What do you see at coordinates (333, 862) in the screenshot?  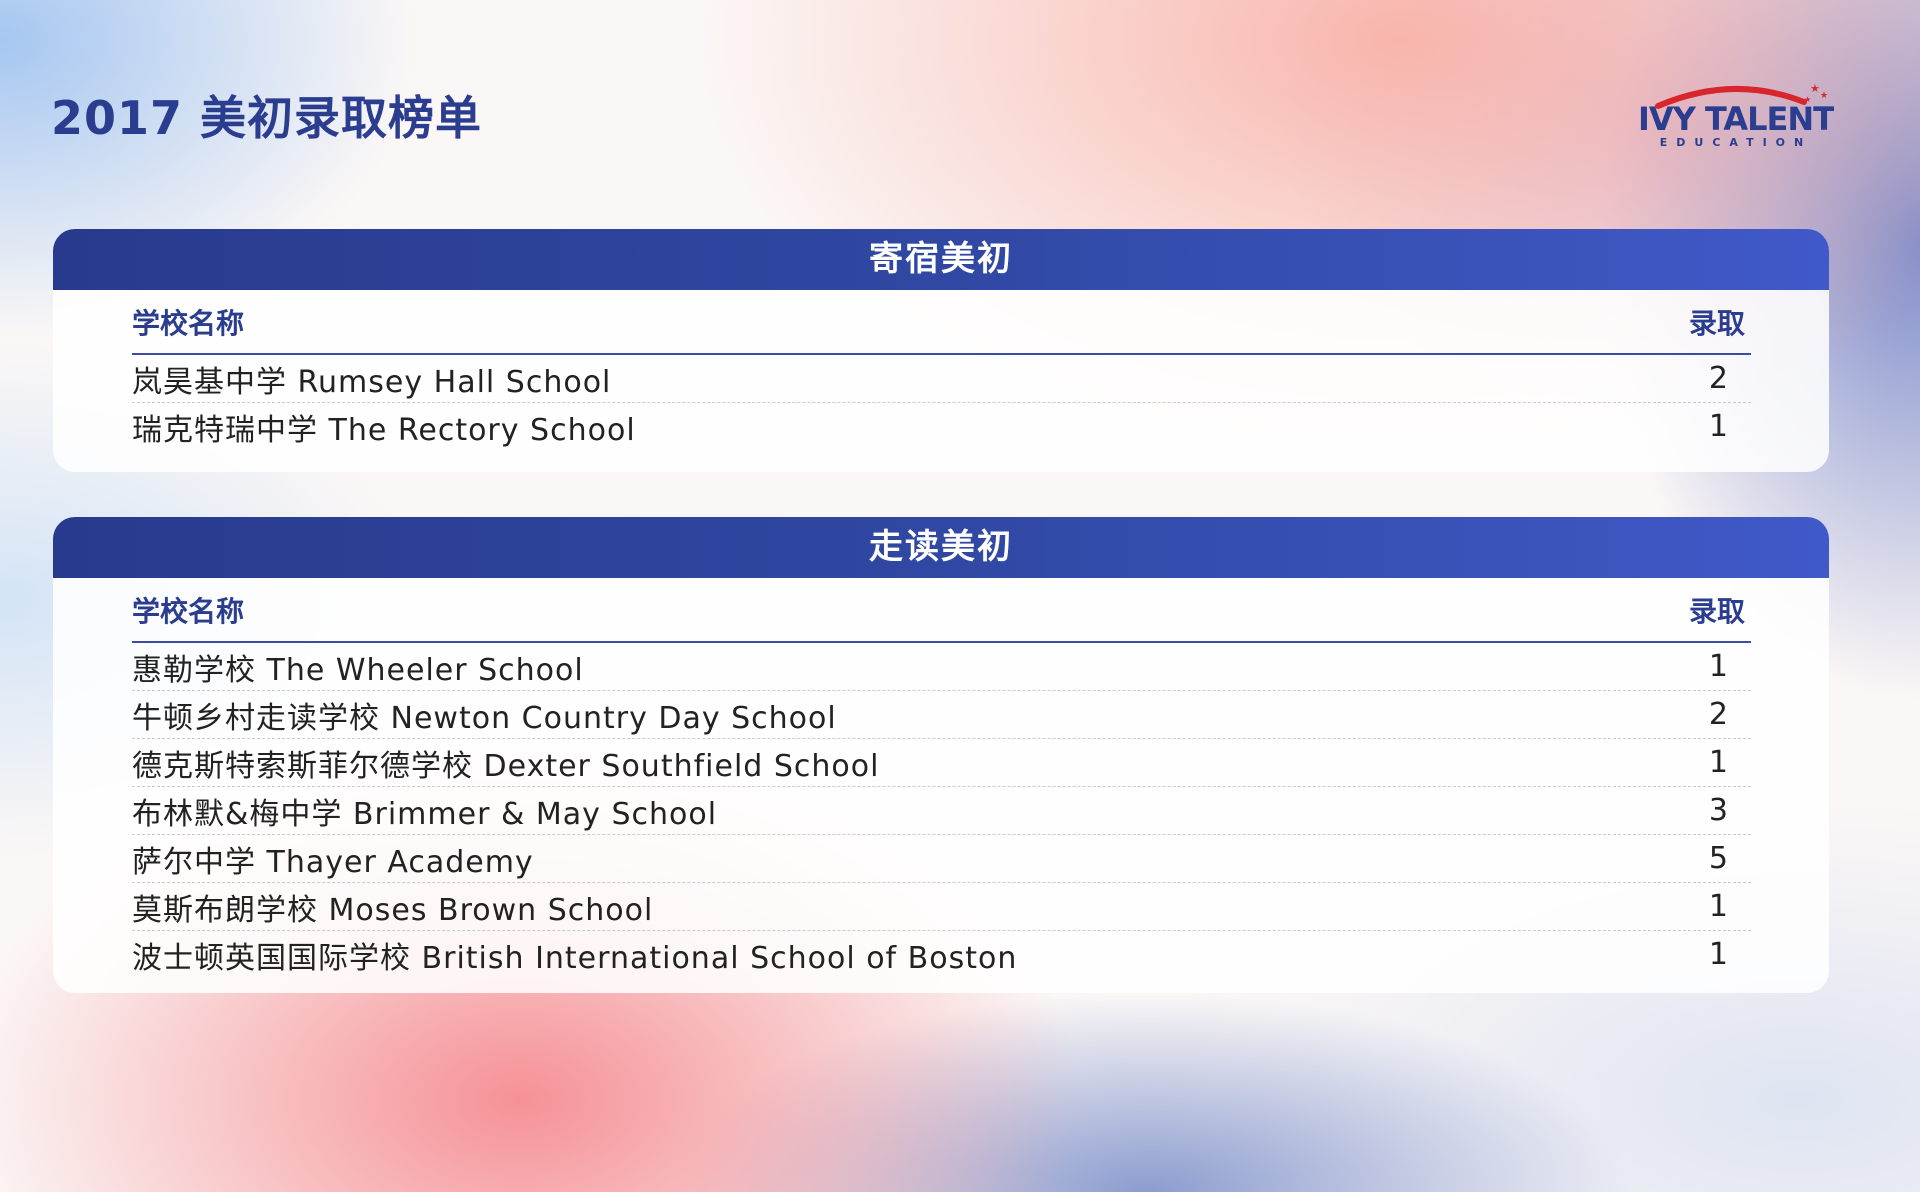 I see `school-name: 萨尔中学 Thayer Academy` at bounding box center [333, 862].